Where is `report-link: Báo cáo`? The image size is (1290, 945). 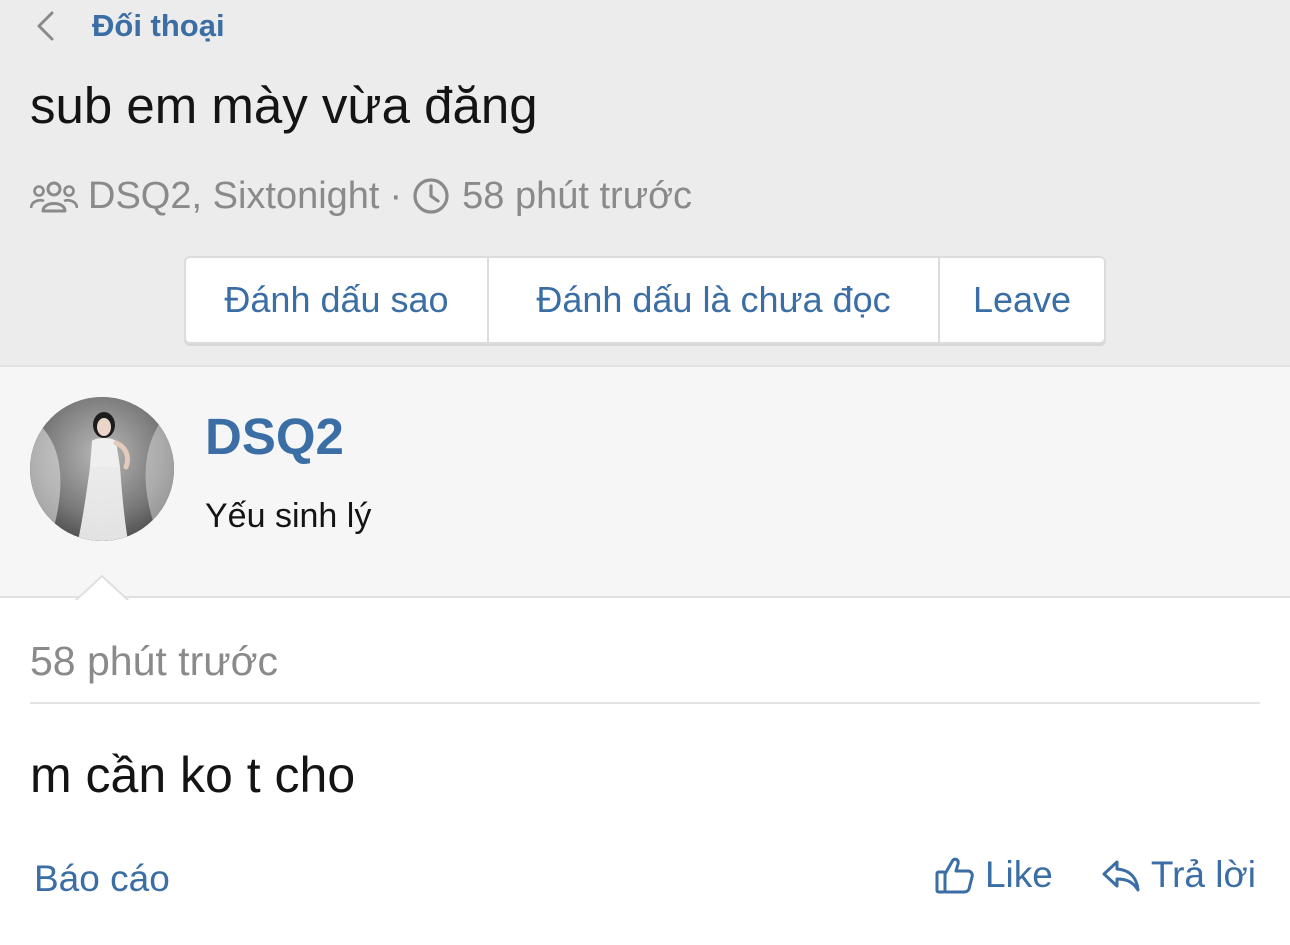
report-link: Báo cáo is located at coordinates (102, 879).